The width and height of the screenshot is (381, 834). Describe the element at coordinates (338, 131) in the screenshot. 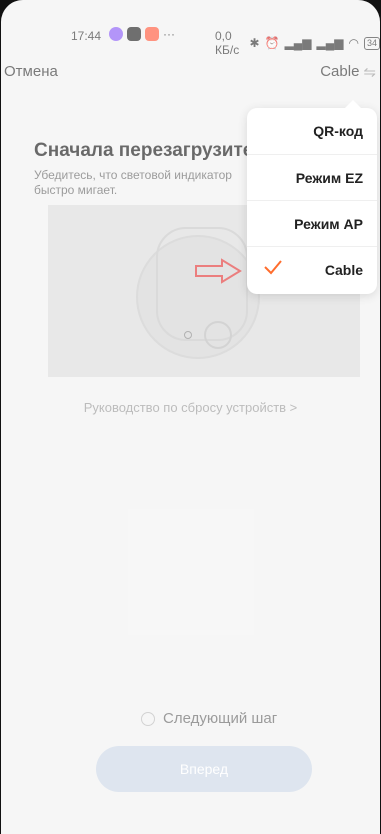

I see `menu-item-label: QR-код` at that location.